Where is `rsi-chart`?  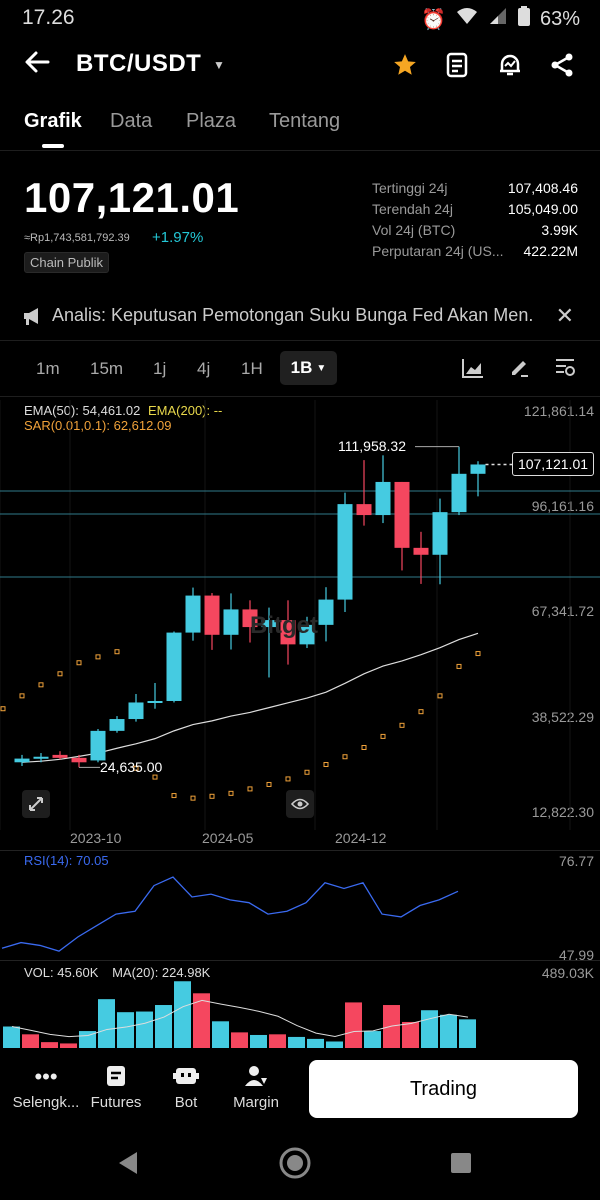 rsi-chart is located at coordinates (230, 914).